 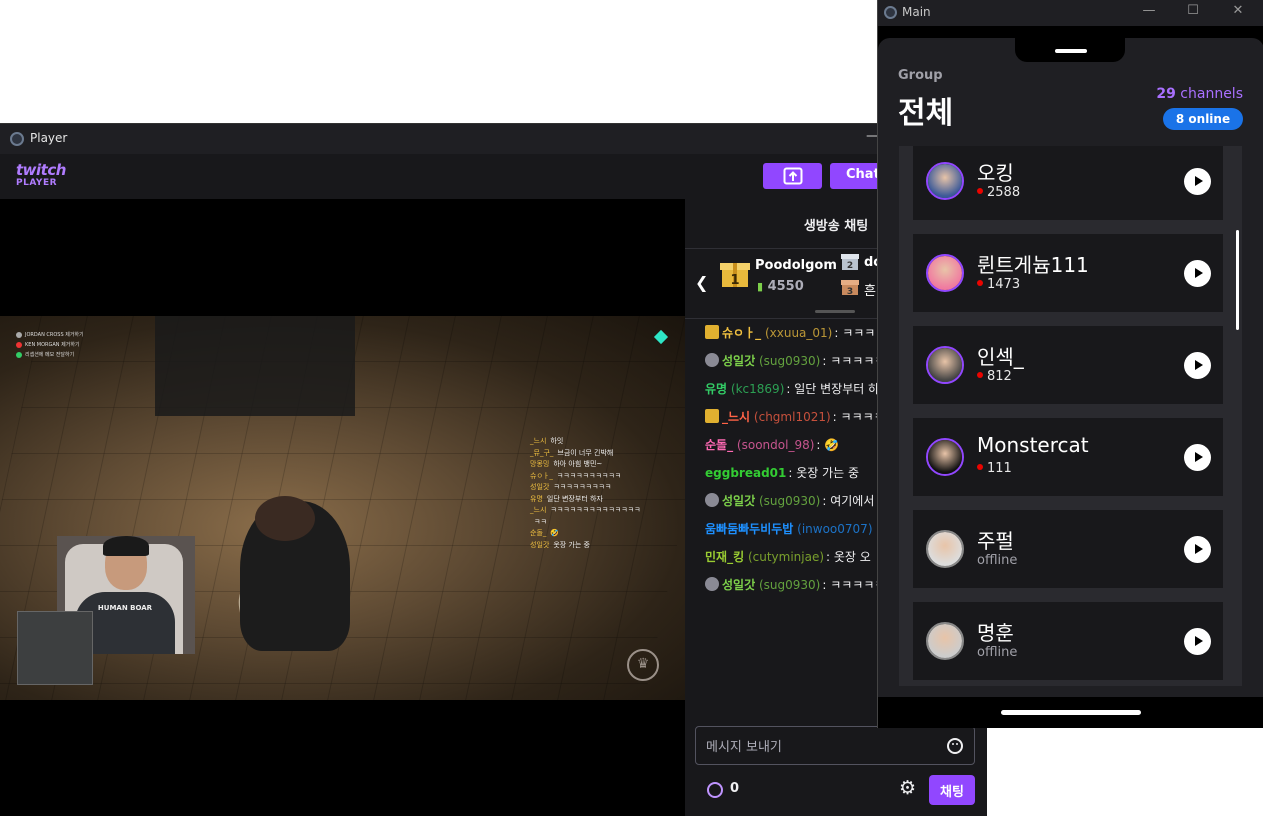 What do you see at coordinates (1199, 94) in the screenshot?
I see `channels-count: 29 channels` at bounding box center [1199, 94].